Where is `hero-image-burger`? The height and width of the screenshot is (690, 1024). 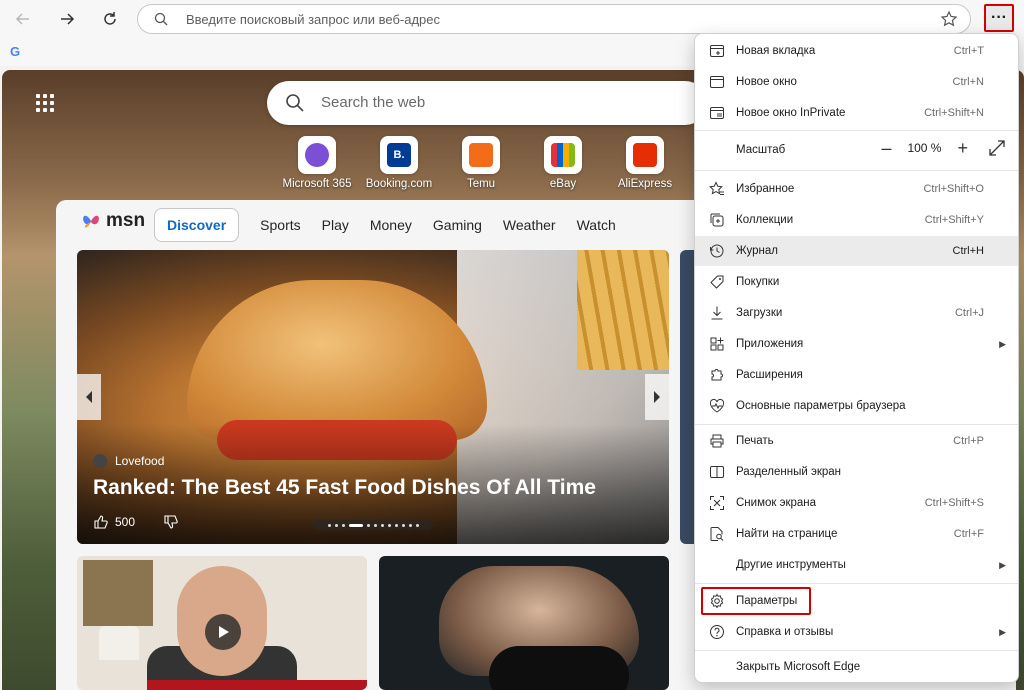 hero-image-burger is located at coordinates (337, 360).